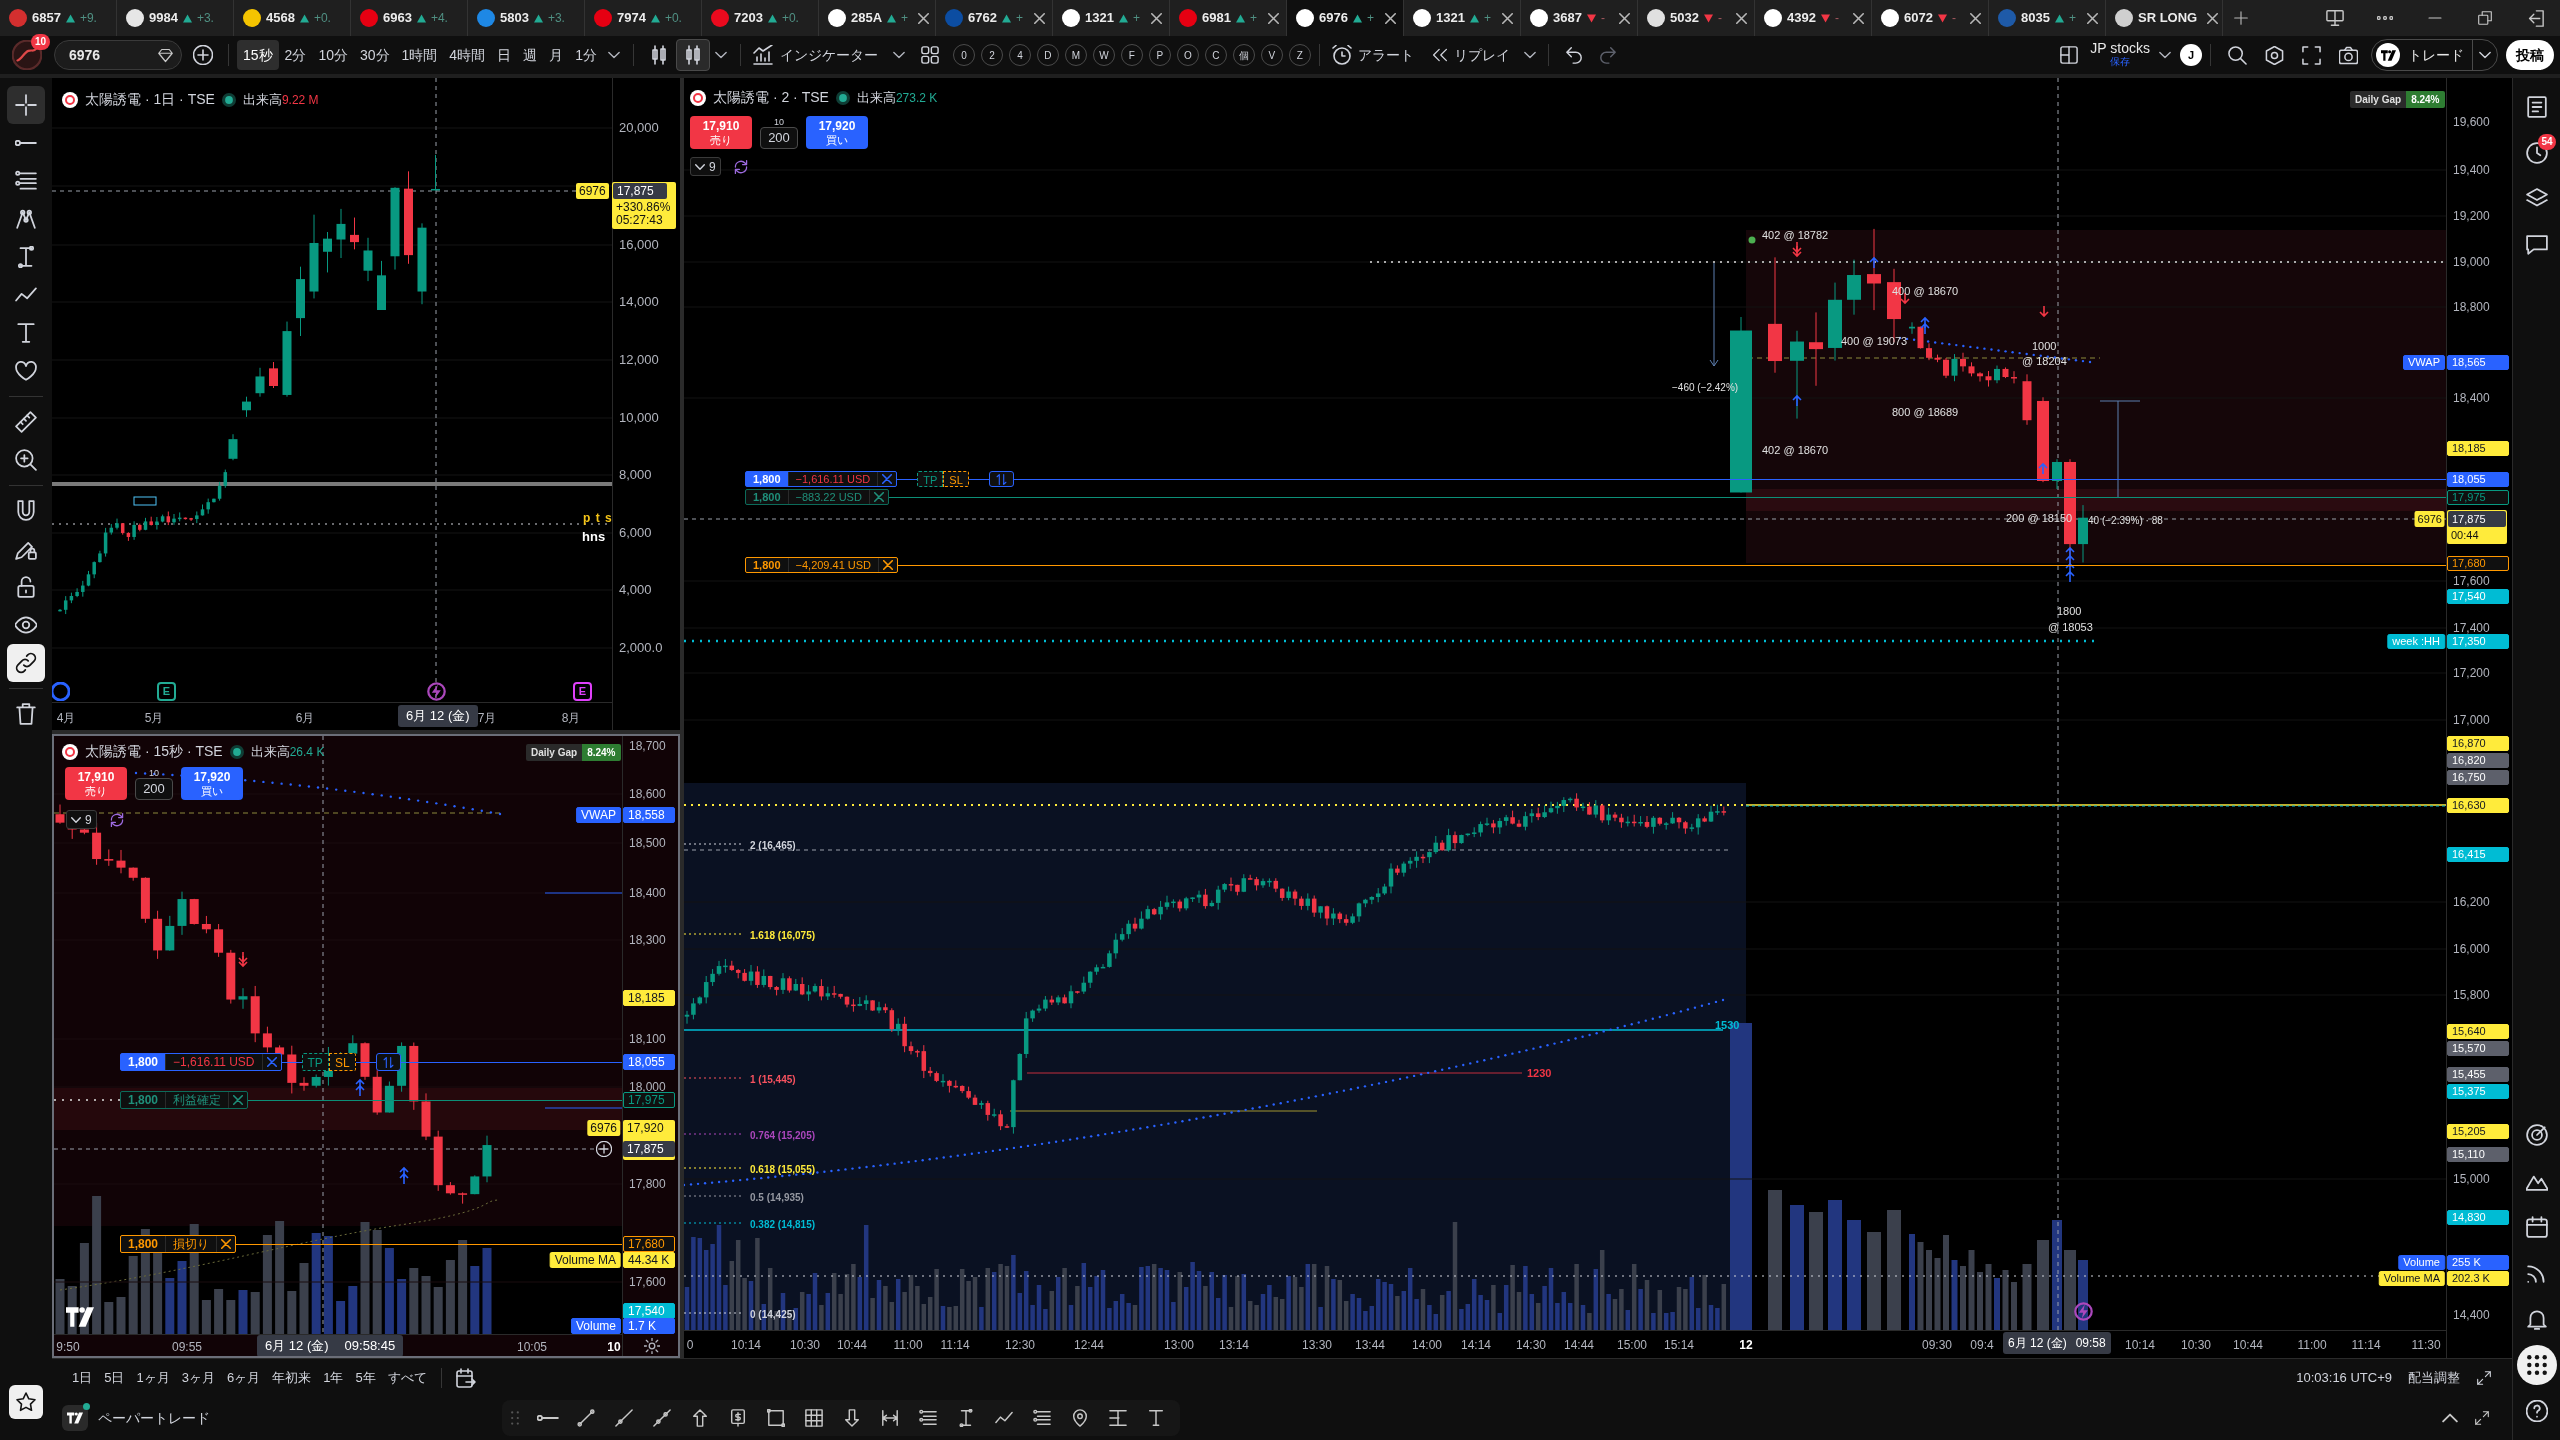 The image size is (2560, 1440). I want to click on time-tick: 09:30, so click(1937, 1345).